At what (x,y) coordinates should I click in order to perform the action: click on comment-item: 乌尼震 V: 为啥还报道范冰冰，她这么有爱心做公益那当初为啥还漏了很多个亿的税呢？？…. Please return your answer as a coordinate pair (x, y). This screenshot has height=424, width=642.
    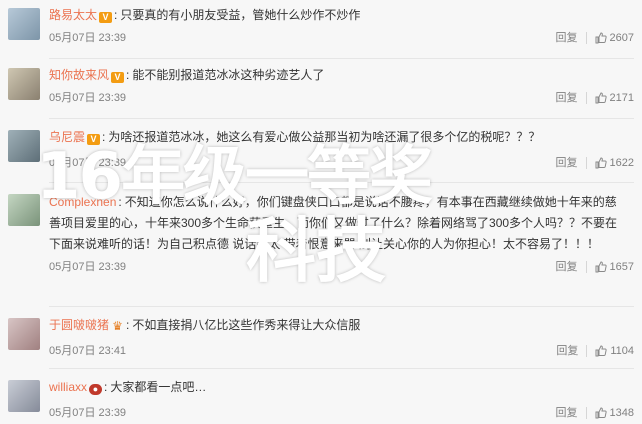
    Looking at the image, I should click on (321, 152).